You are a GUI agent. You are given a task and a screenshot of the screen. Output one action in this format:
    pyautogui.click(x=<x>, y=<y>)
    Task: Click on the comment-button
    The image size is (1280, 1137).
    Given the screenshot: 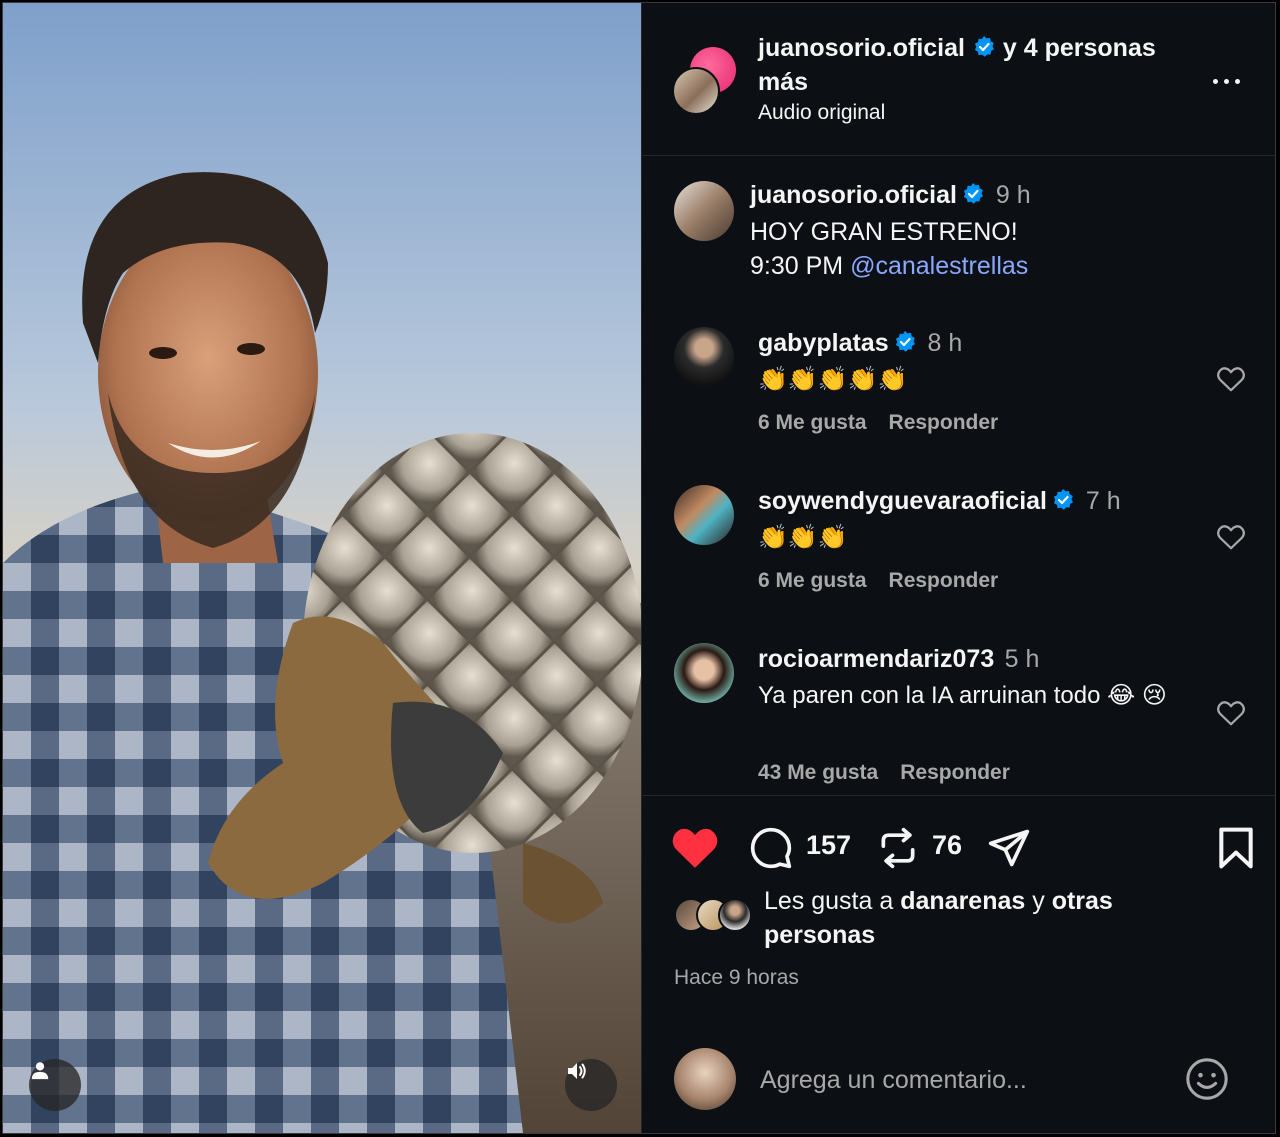 What is the action you would take?
    pyautogui.click(x=771, y=850)
    